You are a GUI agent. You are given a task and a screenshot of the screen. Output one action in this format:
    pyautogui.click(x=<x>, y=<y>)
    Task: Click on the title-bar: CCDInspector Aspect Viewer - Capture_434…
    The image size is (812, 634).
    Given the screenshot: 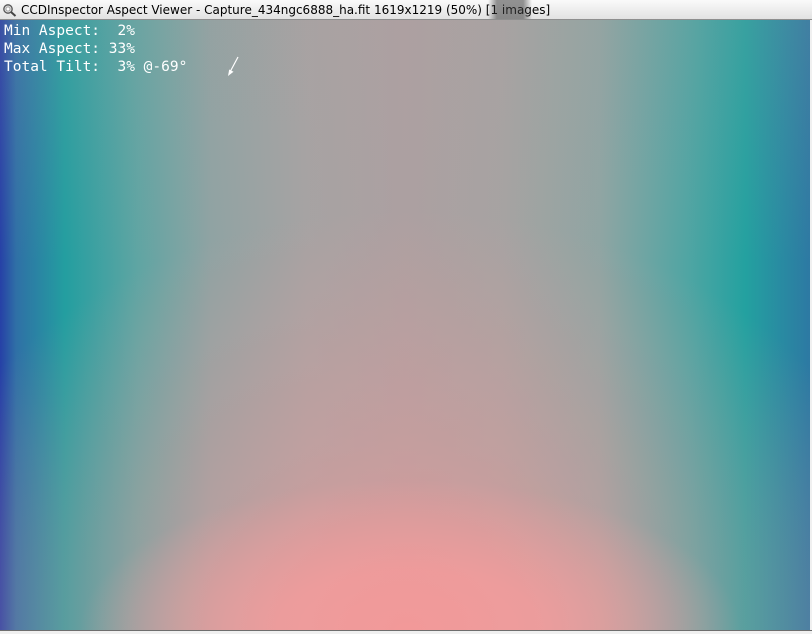 What is the action you would take?
    pyautogui.click(x=406, y=10)
    